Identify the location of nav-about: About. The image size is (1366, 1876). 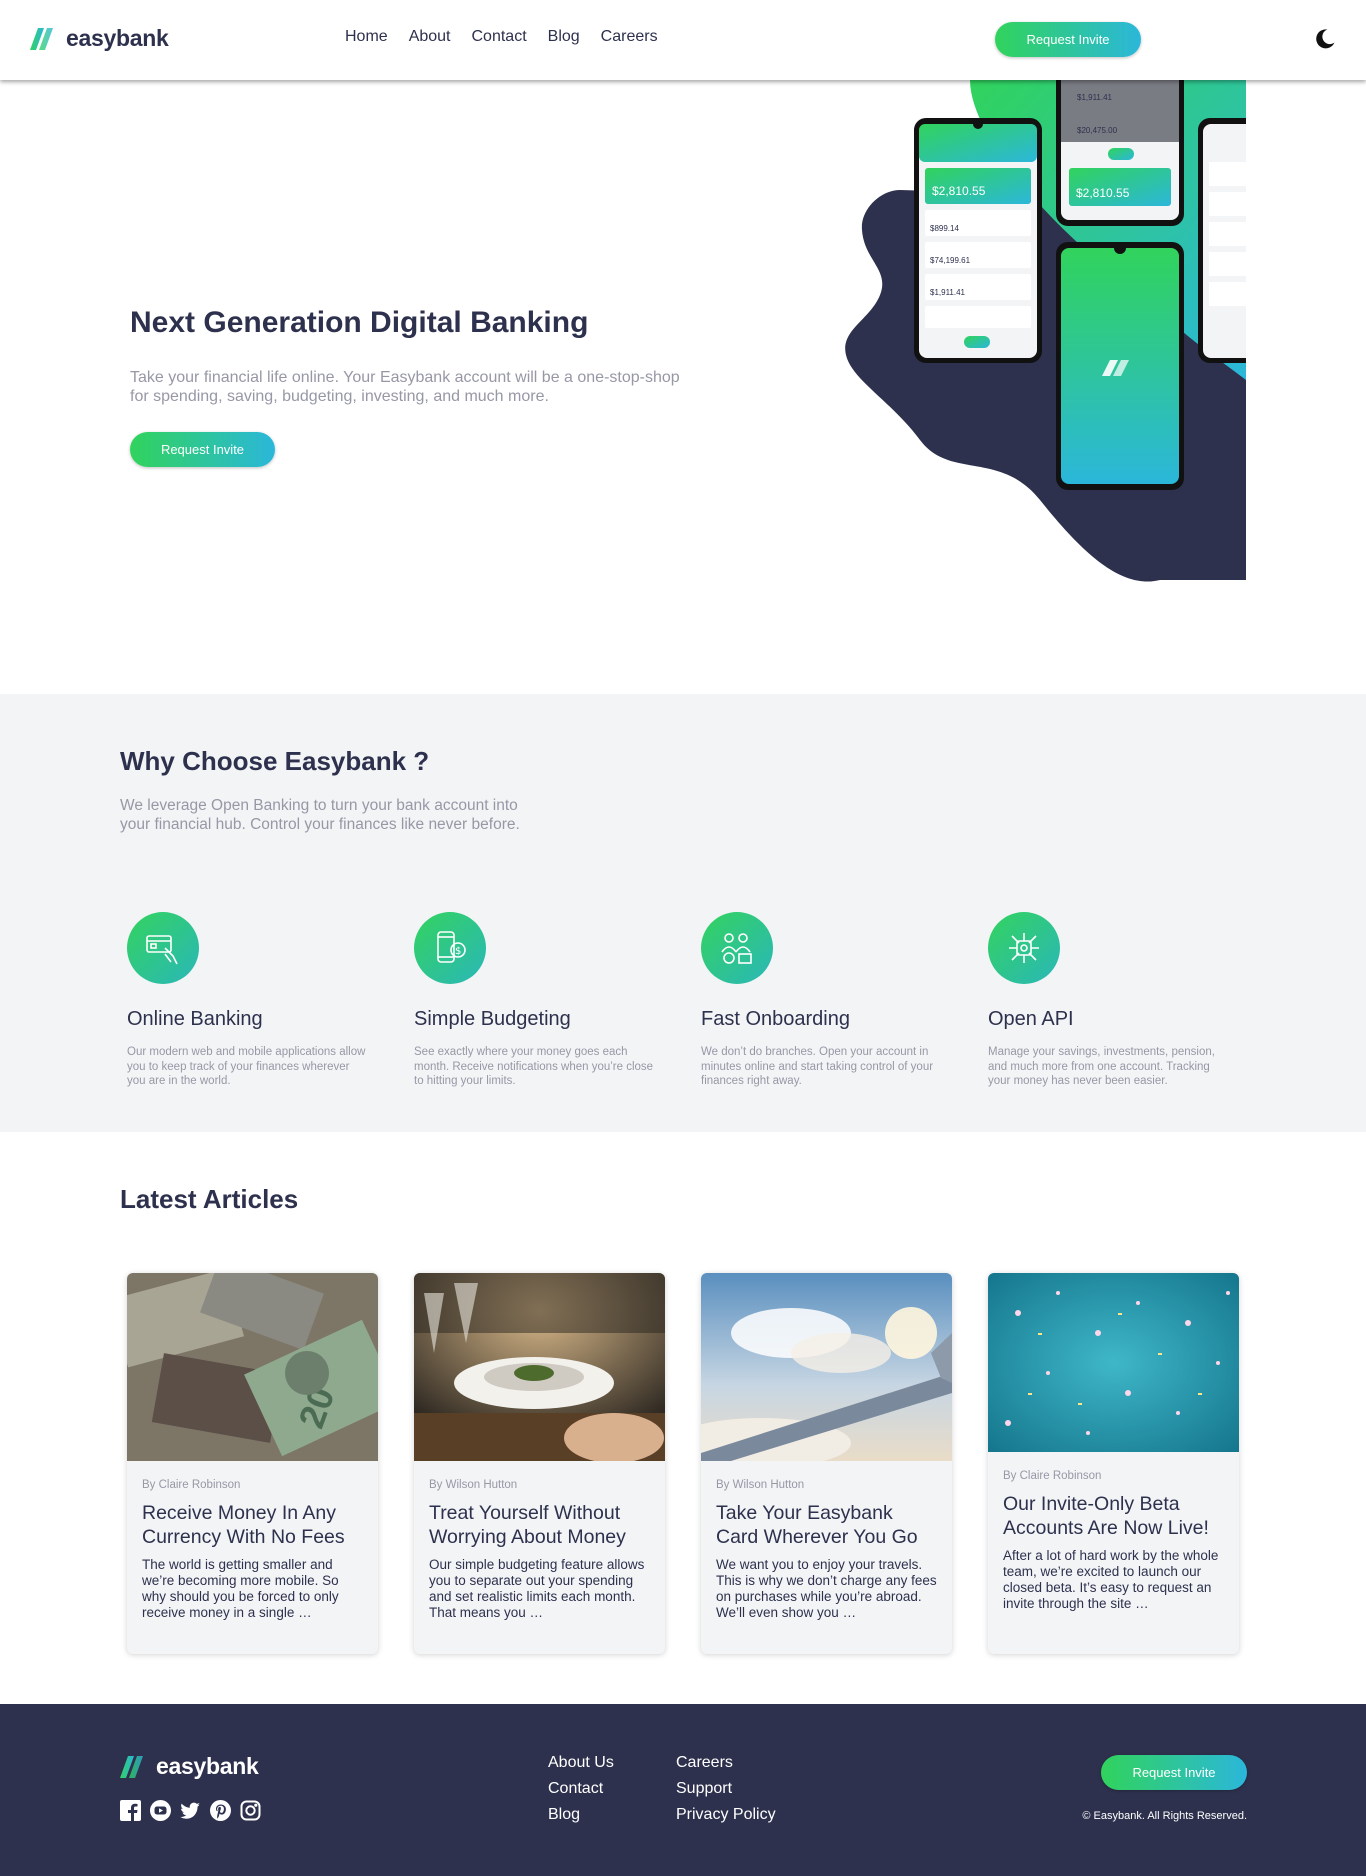
(430, 37).